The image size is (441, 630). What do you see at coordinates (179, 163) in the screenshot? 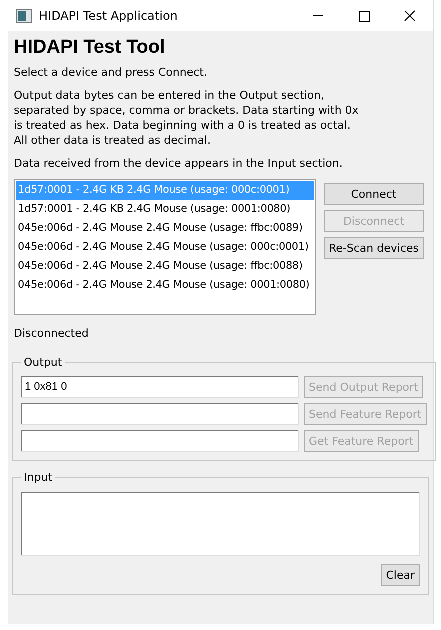
I see `instruction-text: Data received from the device appears in the Input section.` at bounding box center [179, 163].